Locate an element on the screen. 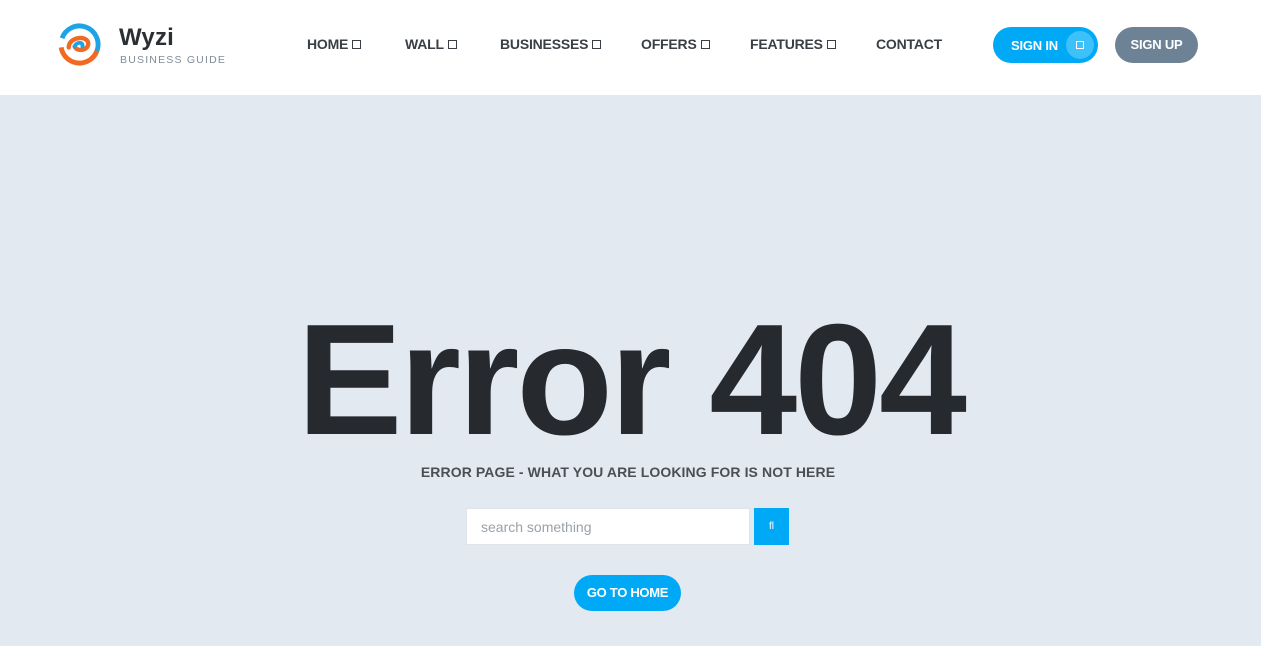  brand-name: Wyzi is located at coordinates (146, 38).